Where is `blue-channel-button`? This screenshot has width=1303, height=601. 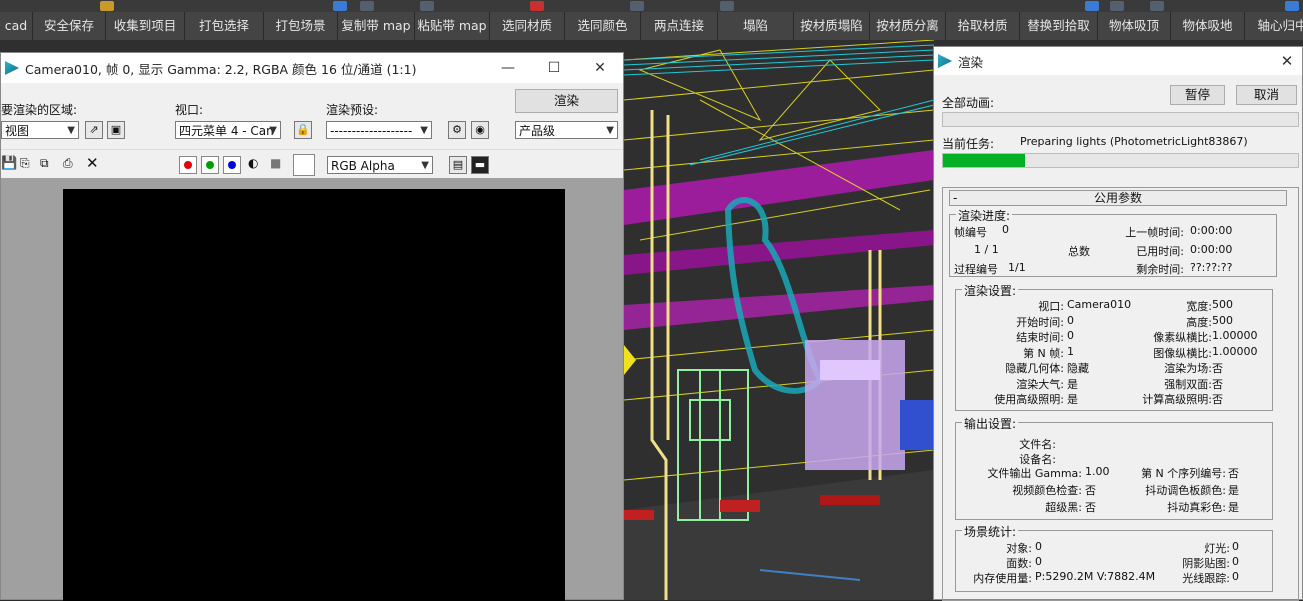
blue-channel-button is located at coordinates (232, 165).